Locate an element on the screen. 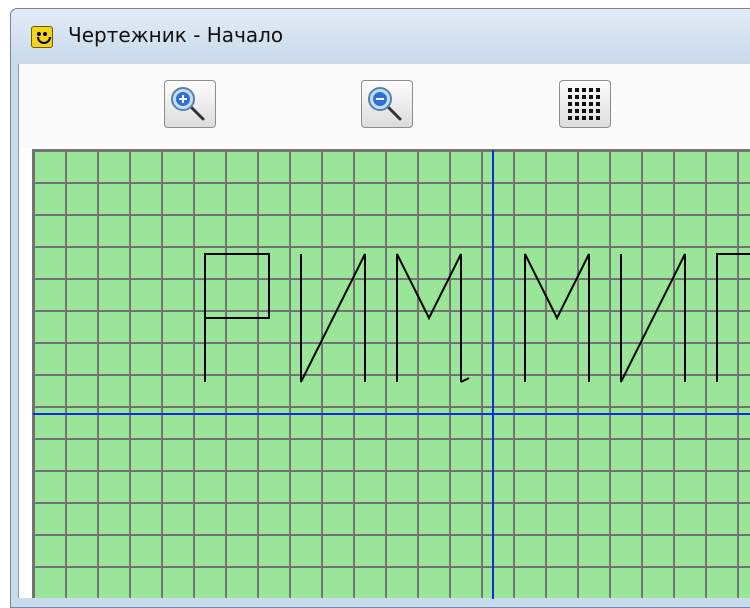  toggle-grid-button is located at coordinates (585, 104).